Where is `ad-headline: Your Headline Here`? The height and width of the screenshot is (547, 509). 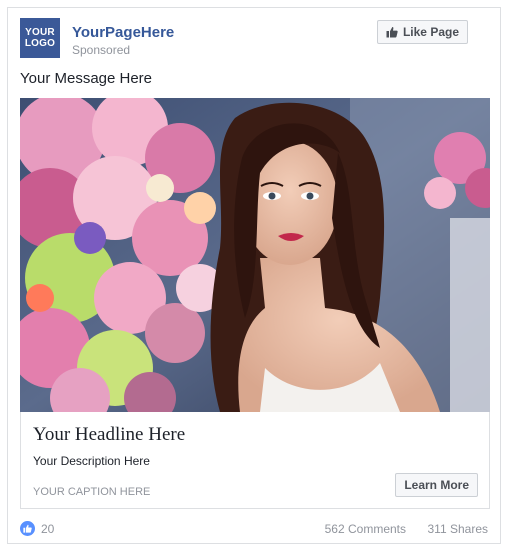 ad-headline: Your Headline Here is located at coordinates (109, 435).